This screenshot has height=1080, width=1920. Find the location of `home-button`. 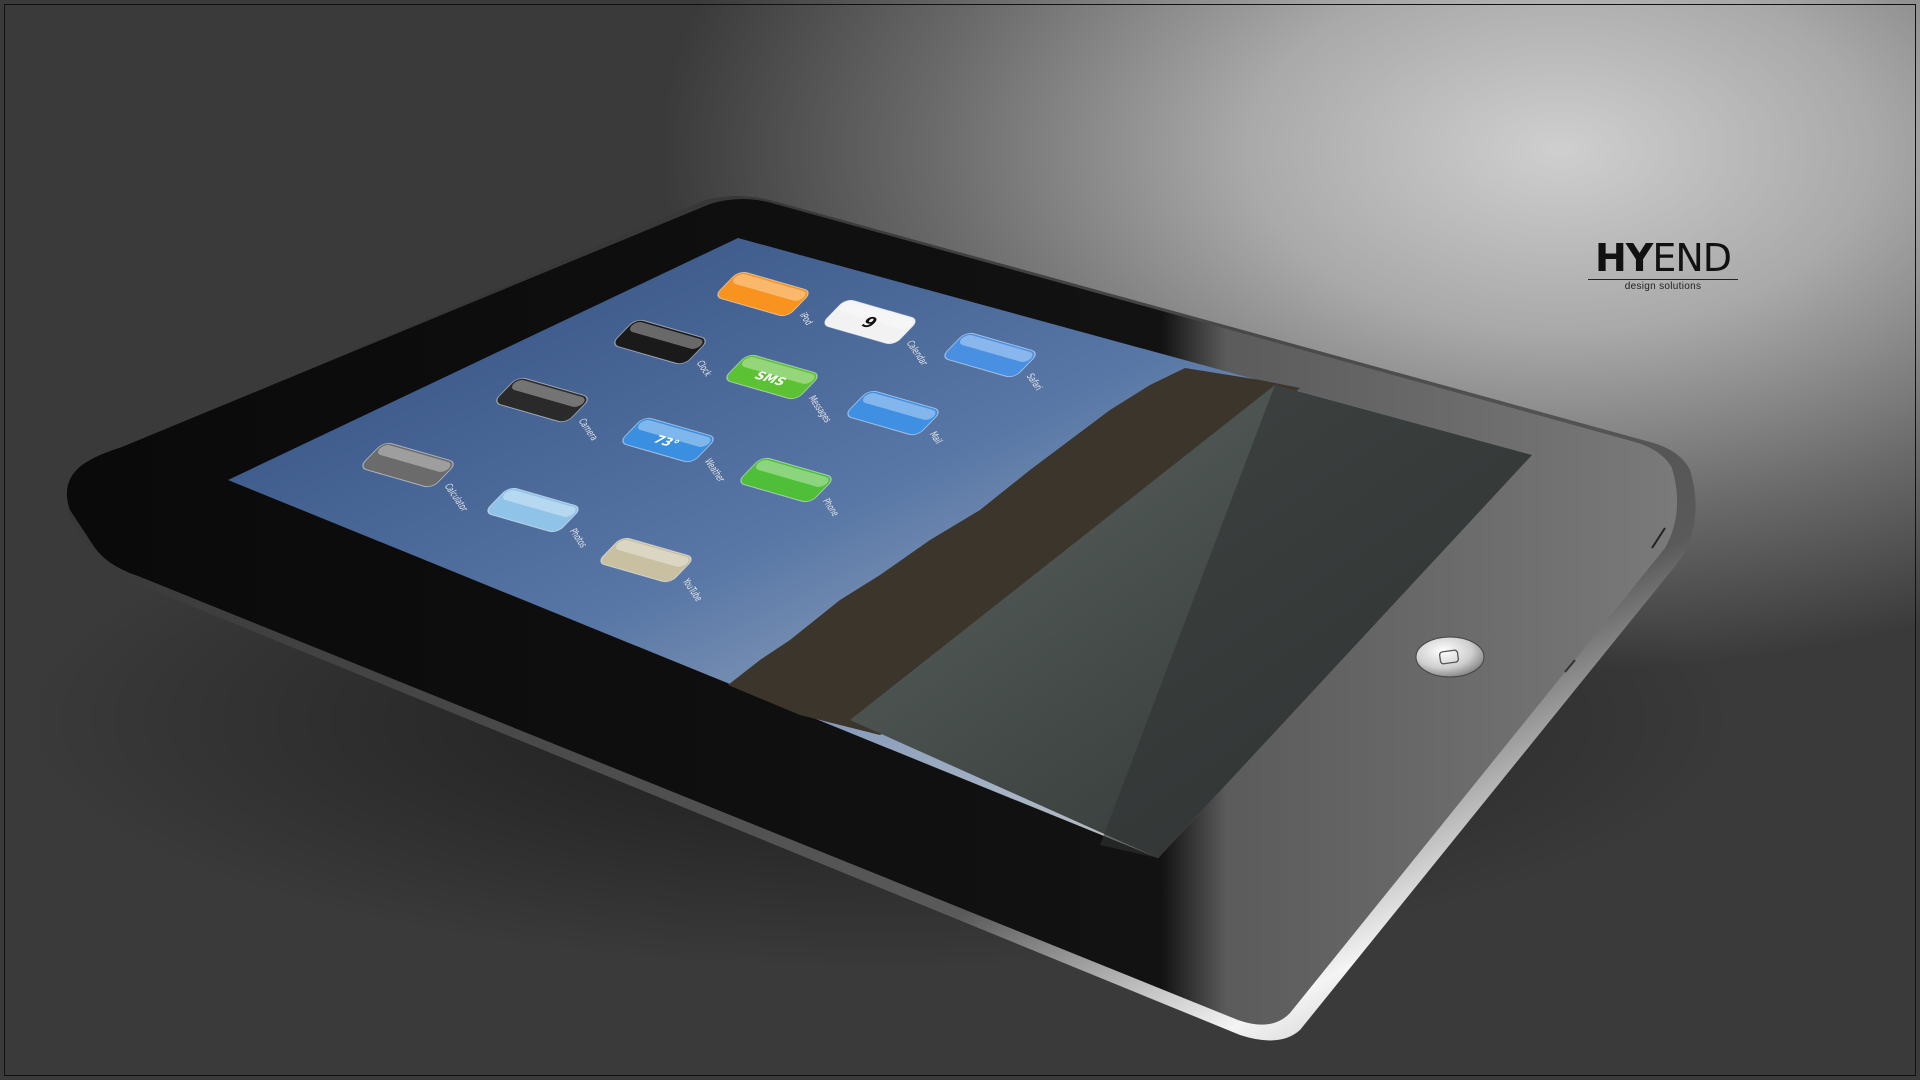

home-button is located at coordinates (1450, 657).